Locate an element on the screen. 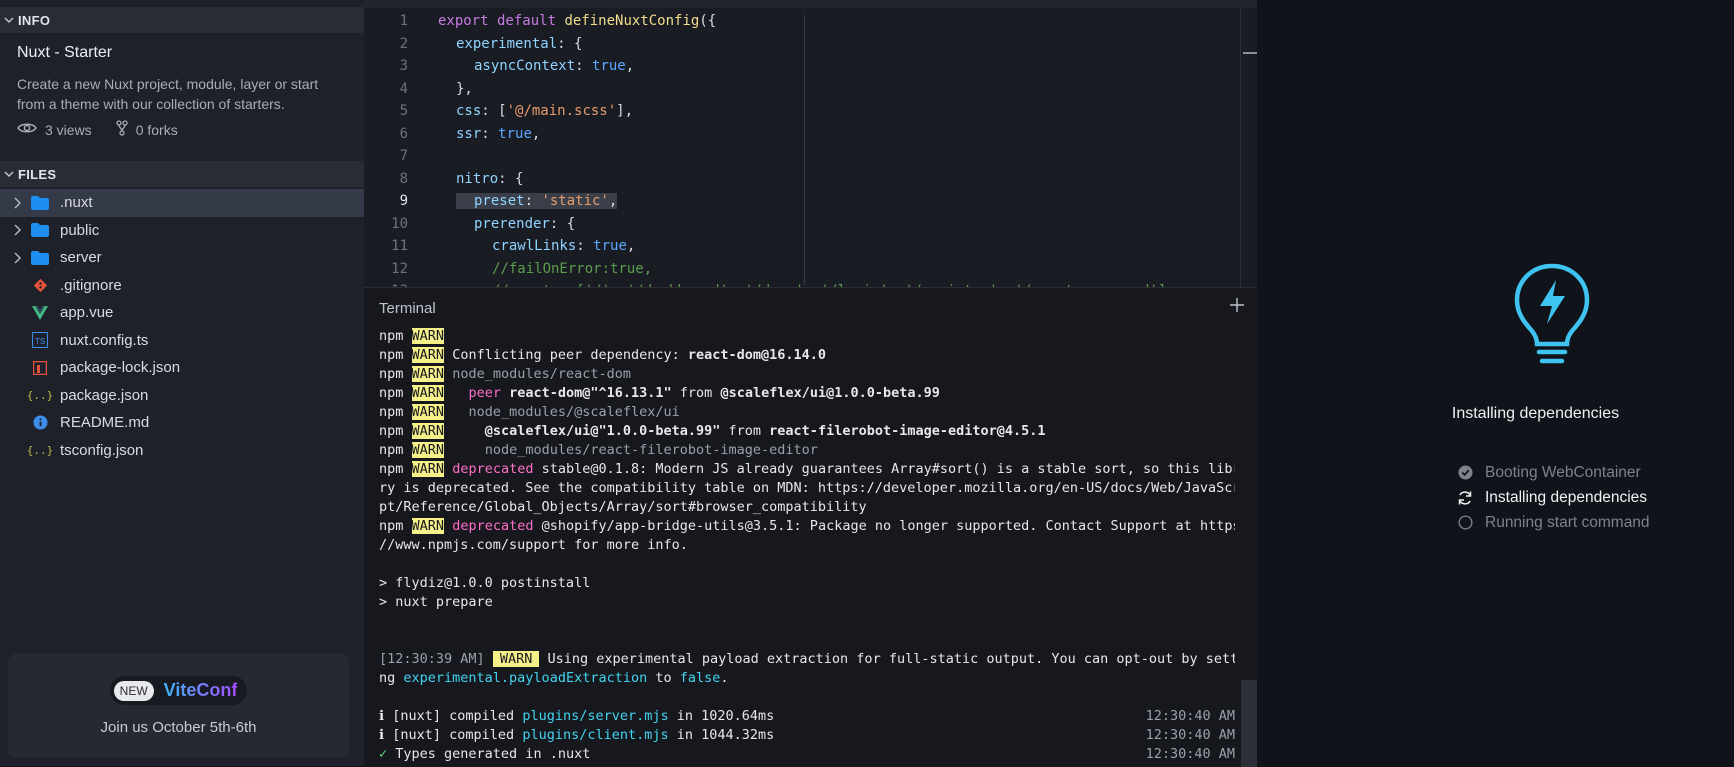 The width and height of the screenshot is (1734, 767). line-number: 10 is located at coordinates (399, 223).